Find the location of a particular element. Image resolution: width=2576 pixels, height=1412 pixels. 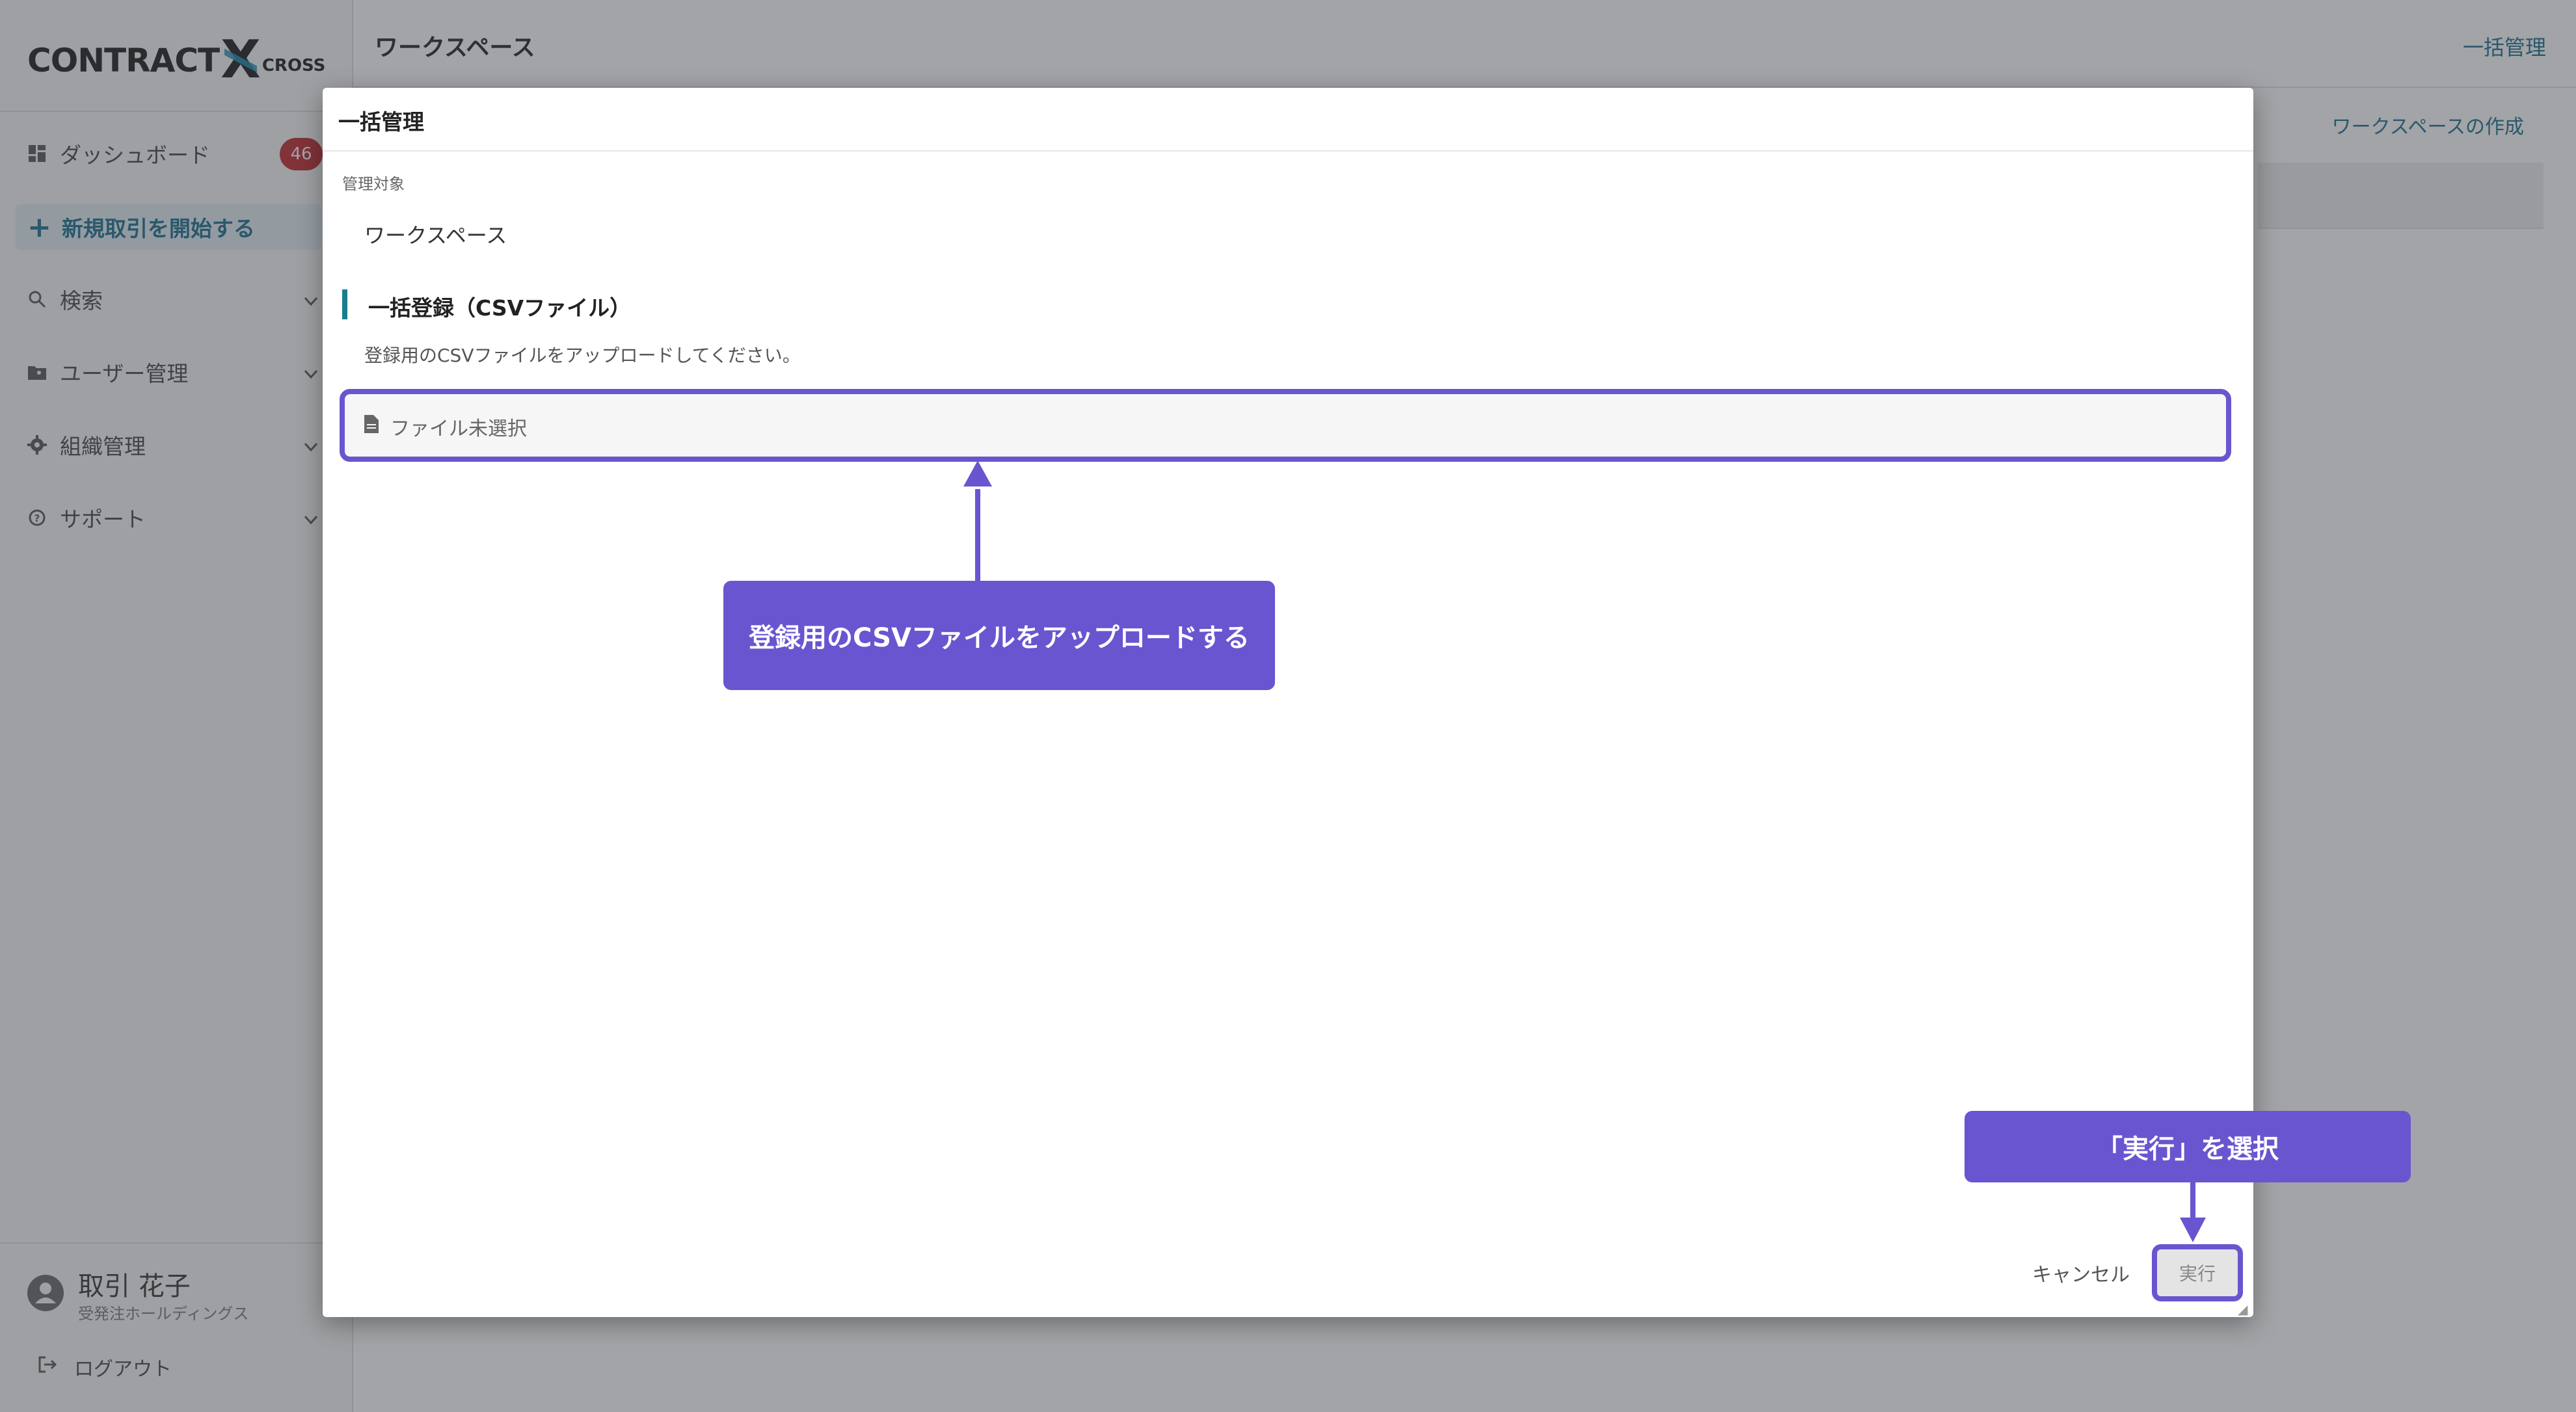

run-callout: 「実行」を選択 is located at coordinates (2188, 1146).